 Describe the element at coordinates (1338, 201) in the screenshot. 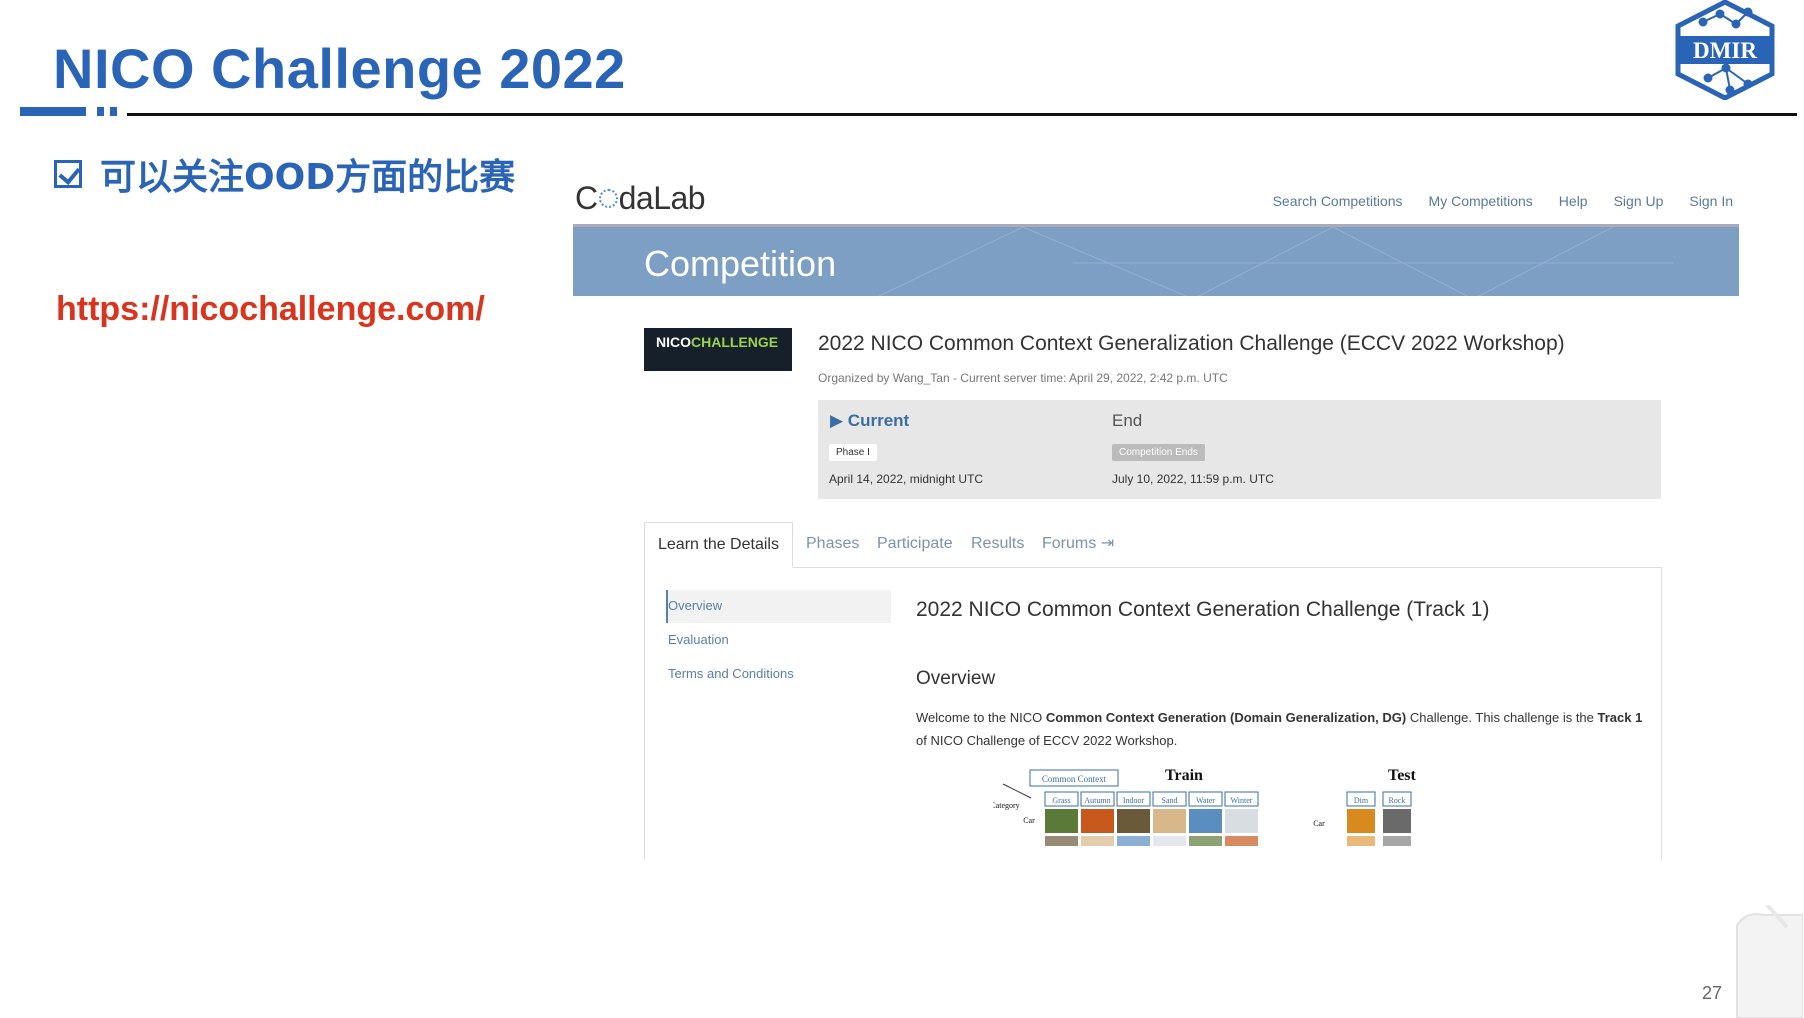

I see `nav-search-competitions: Search Competitions` at that location.